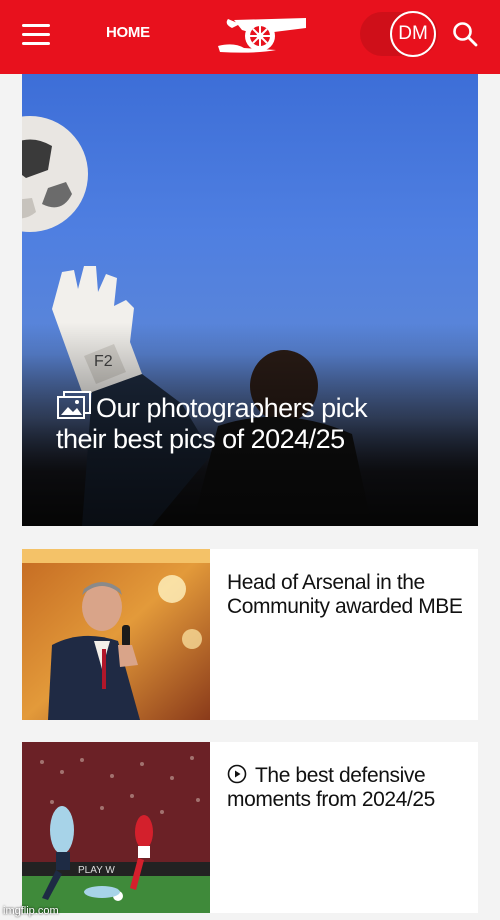 This screenshot has height=920, width=500. Describe the element at coordinates (413, 34) in the screenshot. I see `user-avatar: DM` at that location.